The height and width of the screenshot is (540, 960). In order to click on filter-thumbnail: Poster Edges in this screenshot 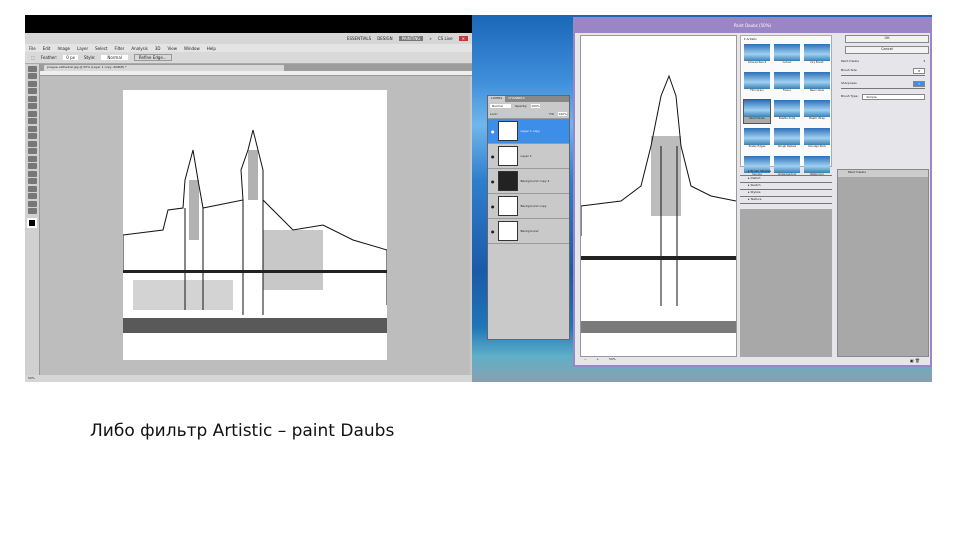, I will do `click(757, 139)`.